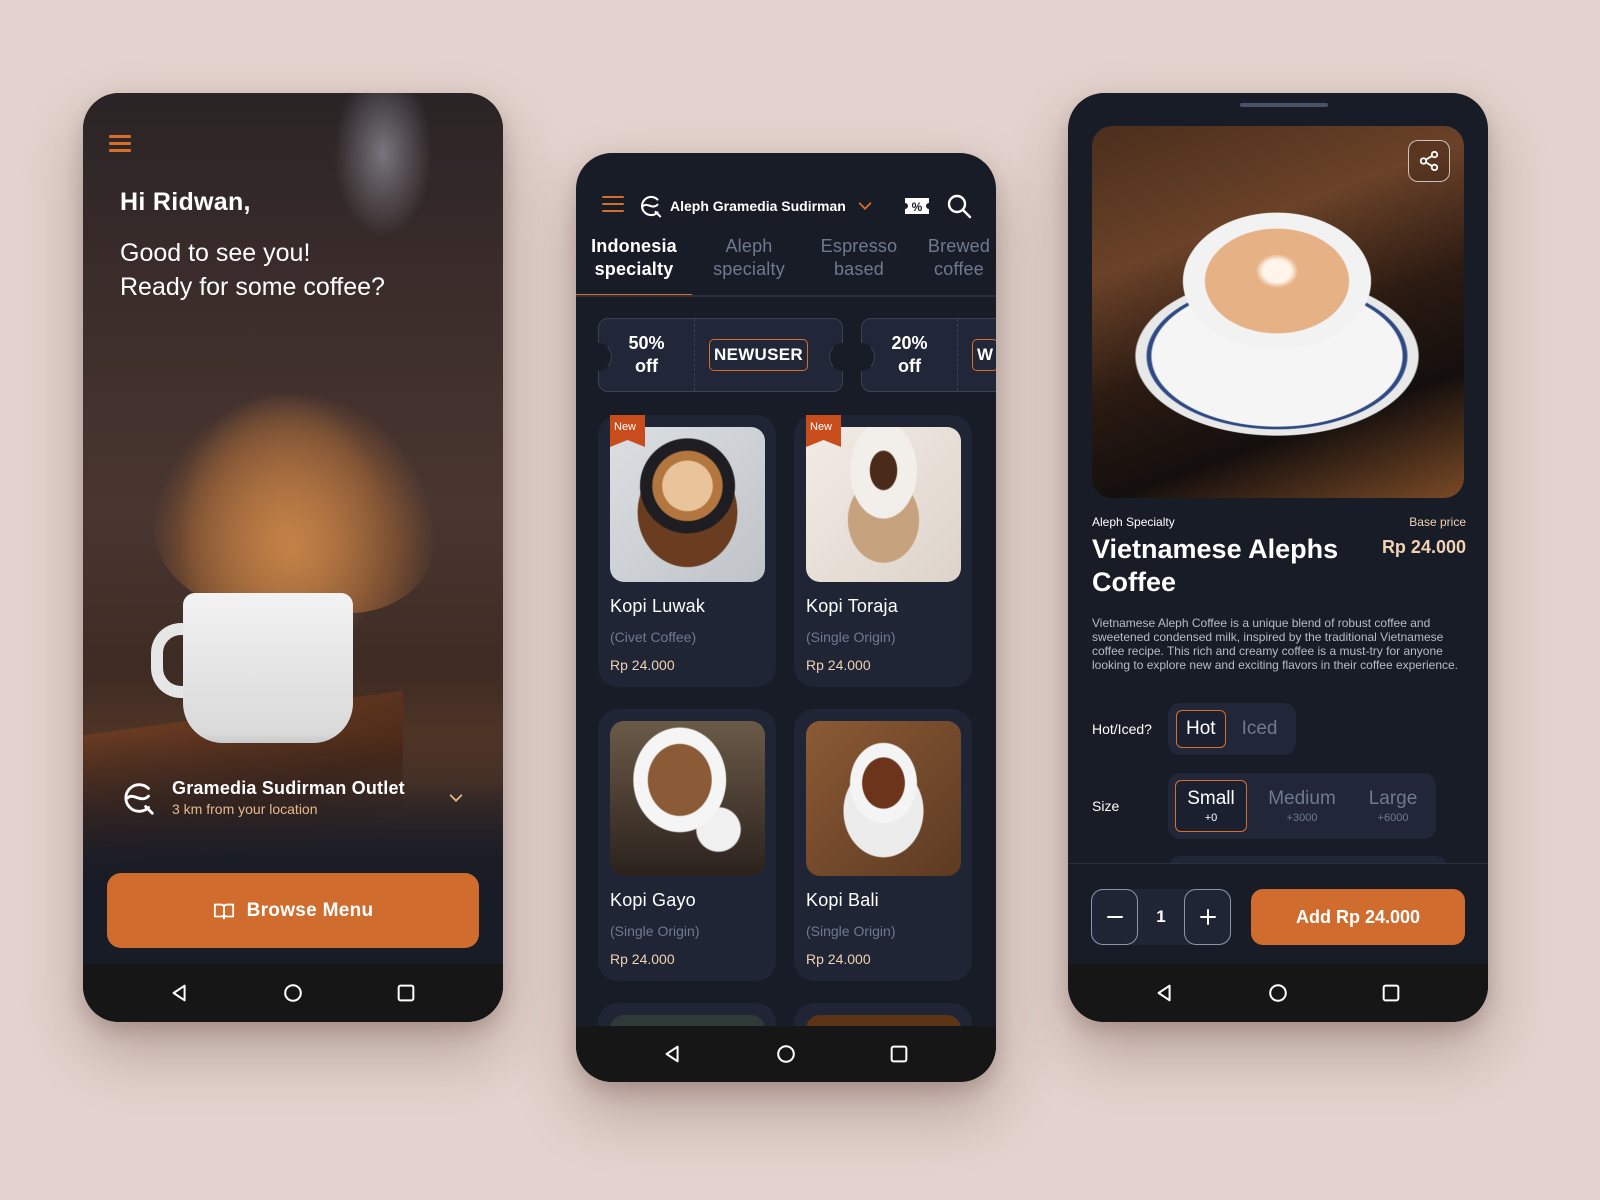 This screenshot has height=1200, width=1600. I want to click on search-icon, so click(959, 206).